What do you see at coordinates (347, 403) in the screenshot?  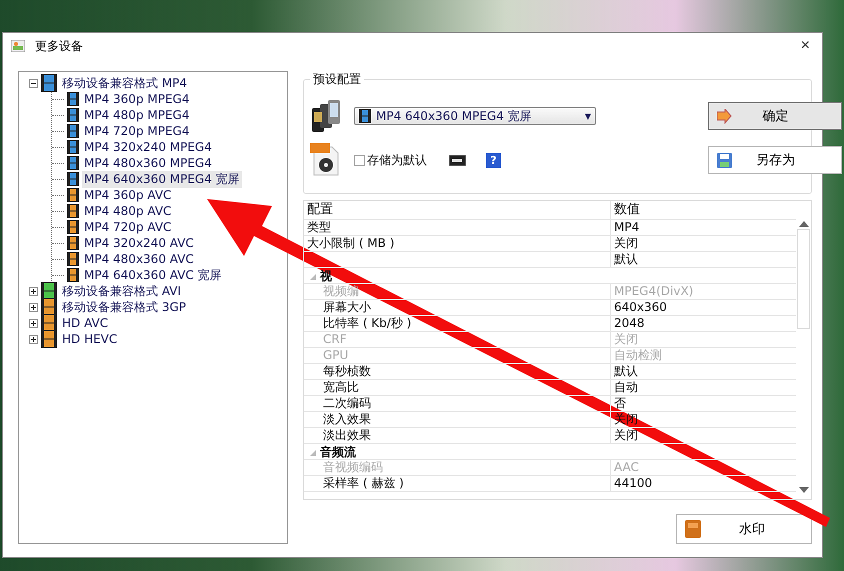 I see `property-name: 二次编码` at bounding box center [347, 403].